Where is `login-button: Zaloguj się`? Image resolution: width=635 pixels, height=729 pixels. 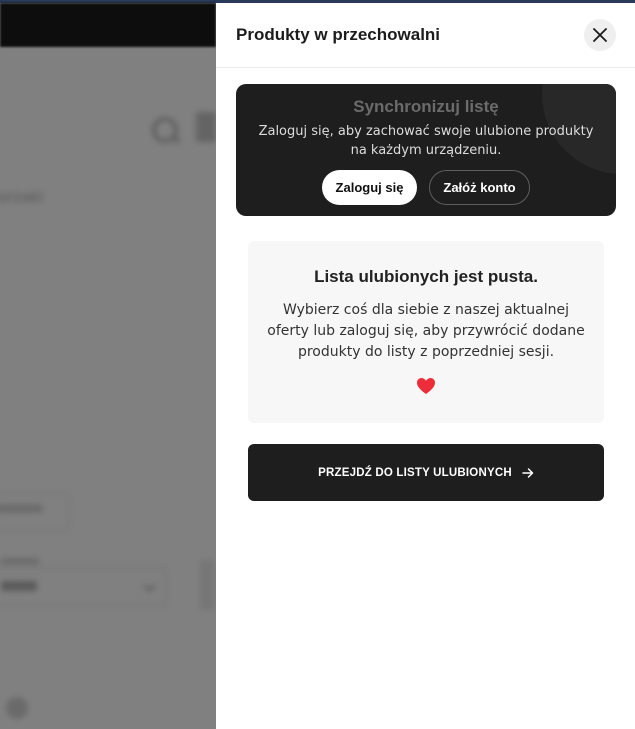 login-button: Zaloguj się is located at coordinates (369, 187).